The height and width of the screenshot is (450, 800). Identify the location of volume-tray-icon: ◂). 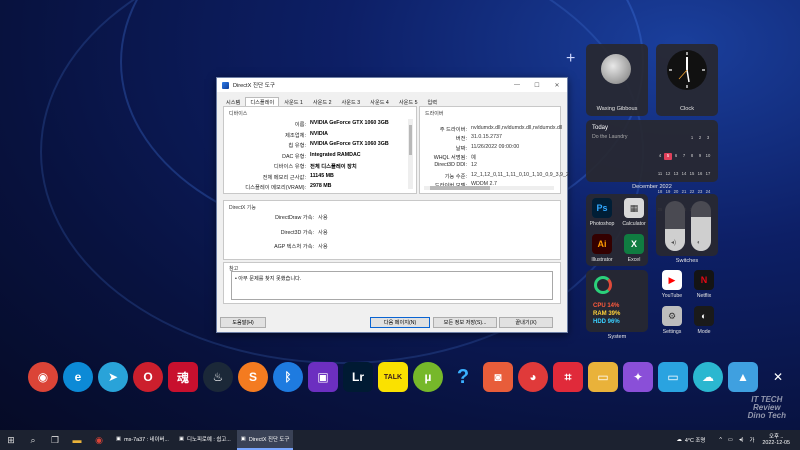
(741, 440).